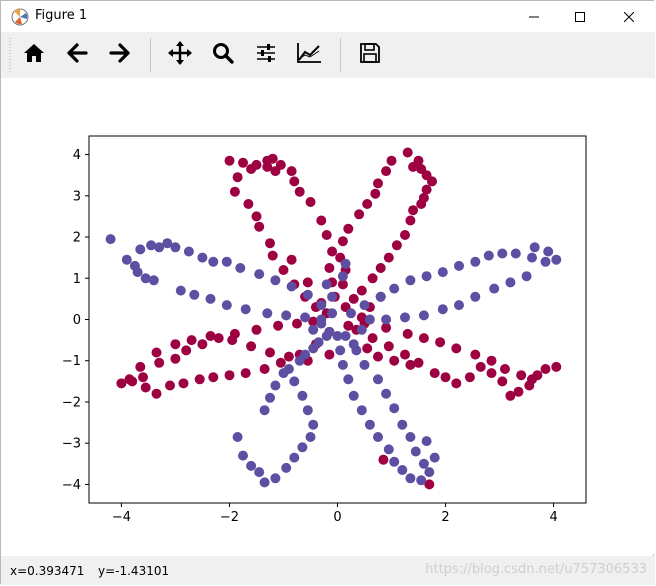 Image resolution: width=656 pixels, height=586 pixels. What do you see at coordinates (445, 517) in the screenshot?
I see `x-tick-label: 2` at bounding box center [445, 517].